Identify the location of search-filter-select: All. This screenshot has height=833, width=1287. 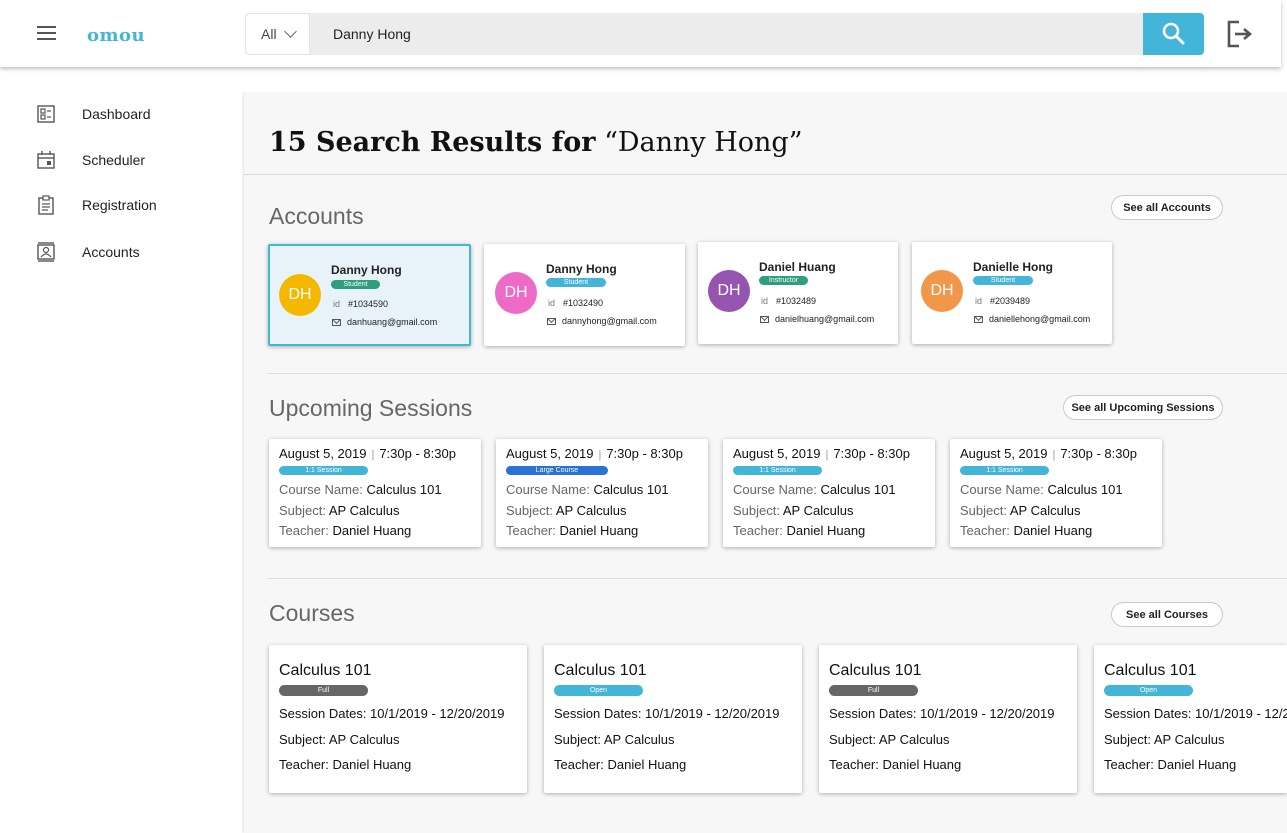
(277, 34).